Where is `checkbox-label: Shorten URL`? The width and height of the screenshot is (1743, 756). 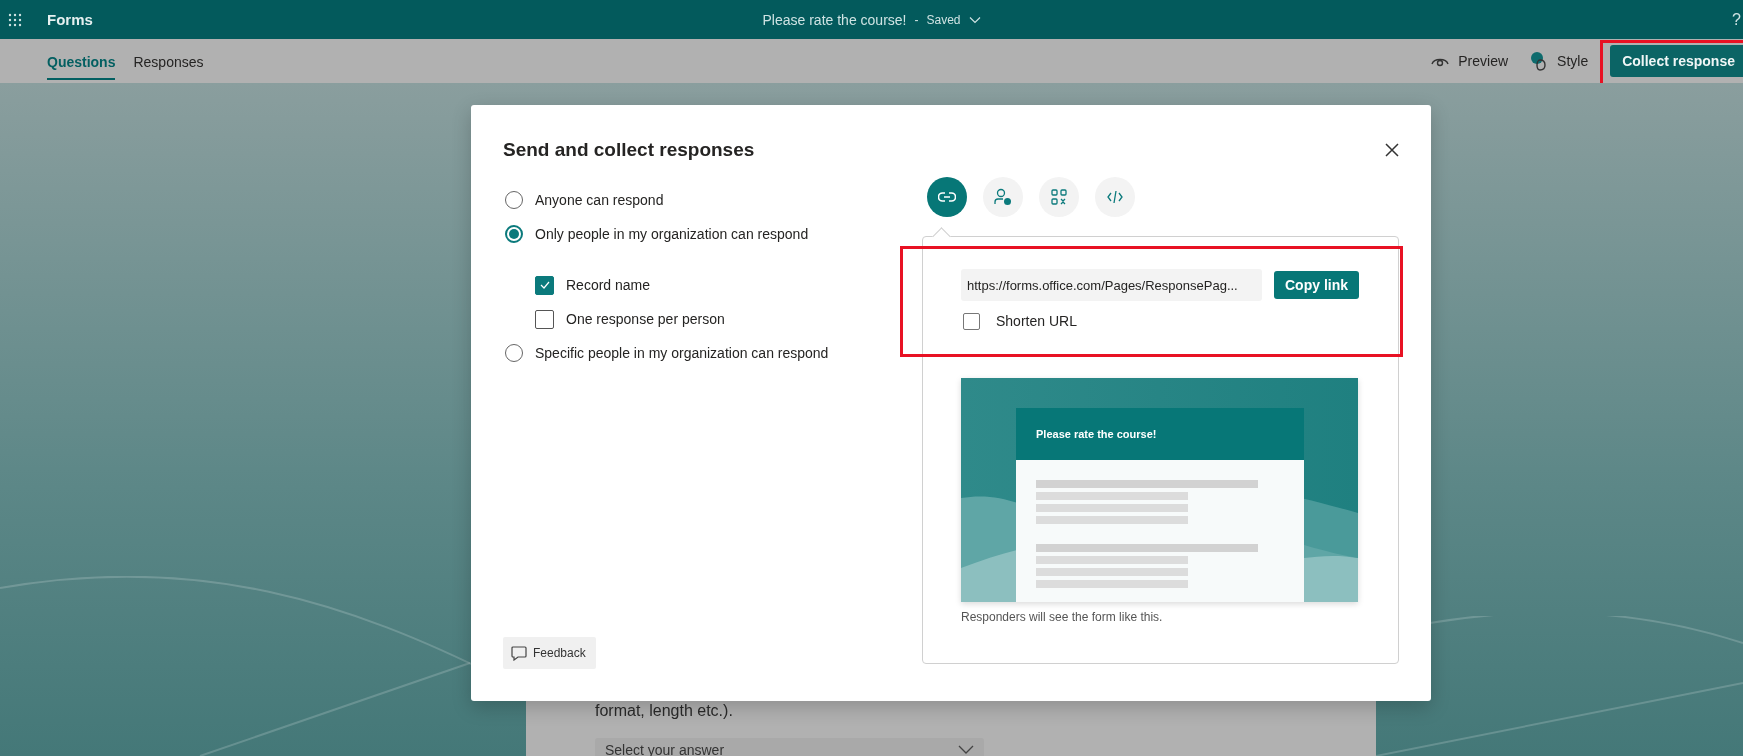 checkbox-label: Shorten URL is located at coordinates (1036, 321).